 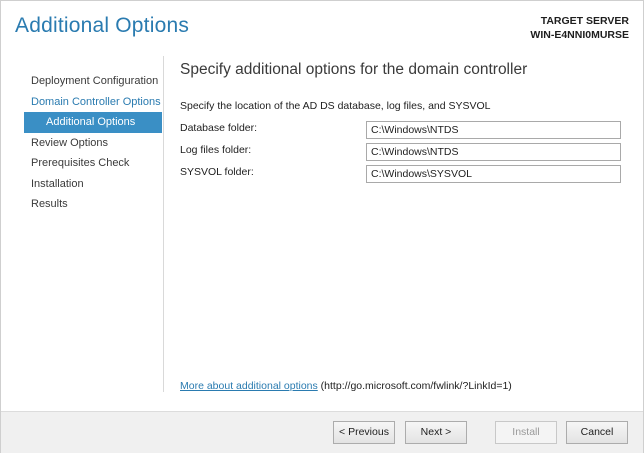 I want to click on nav-divider, so click(x=163, y=224).